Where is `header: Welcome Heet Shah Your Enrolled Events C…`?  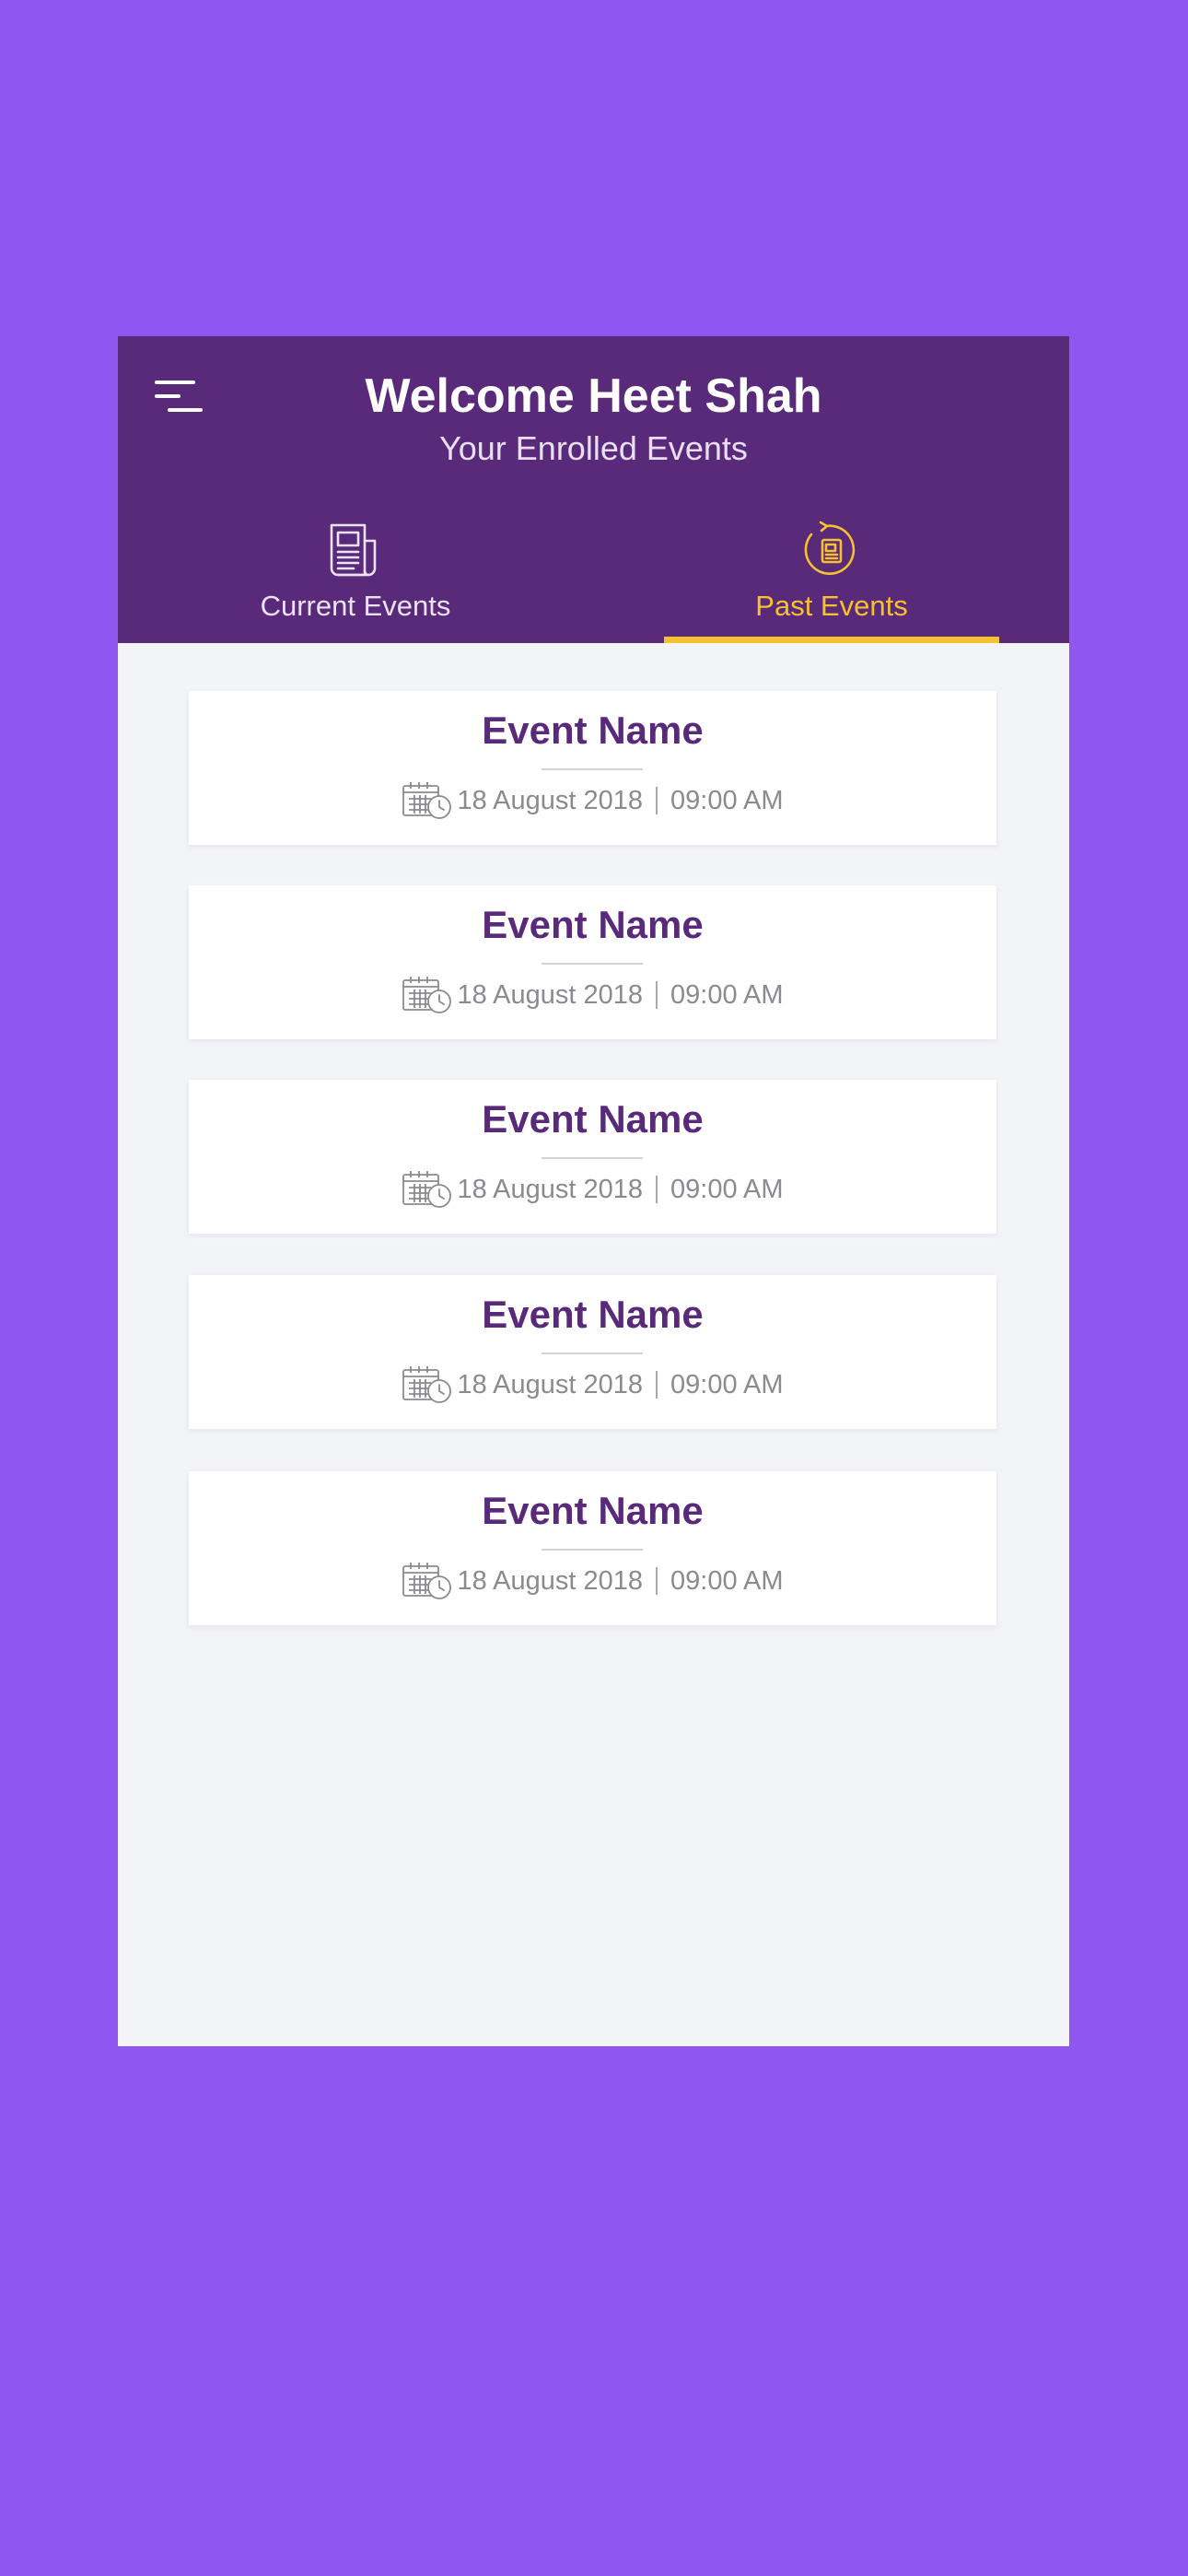 header: Welcome Heet Shah Your Enrolled Events C… is located at coordinates (593, 489).